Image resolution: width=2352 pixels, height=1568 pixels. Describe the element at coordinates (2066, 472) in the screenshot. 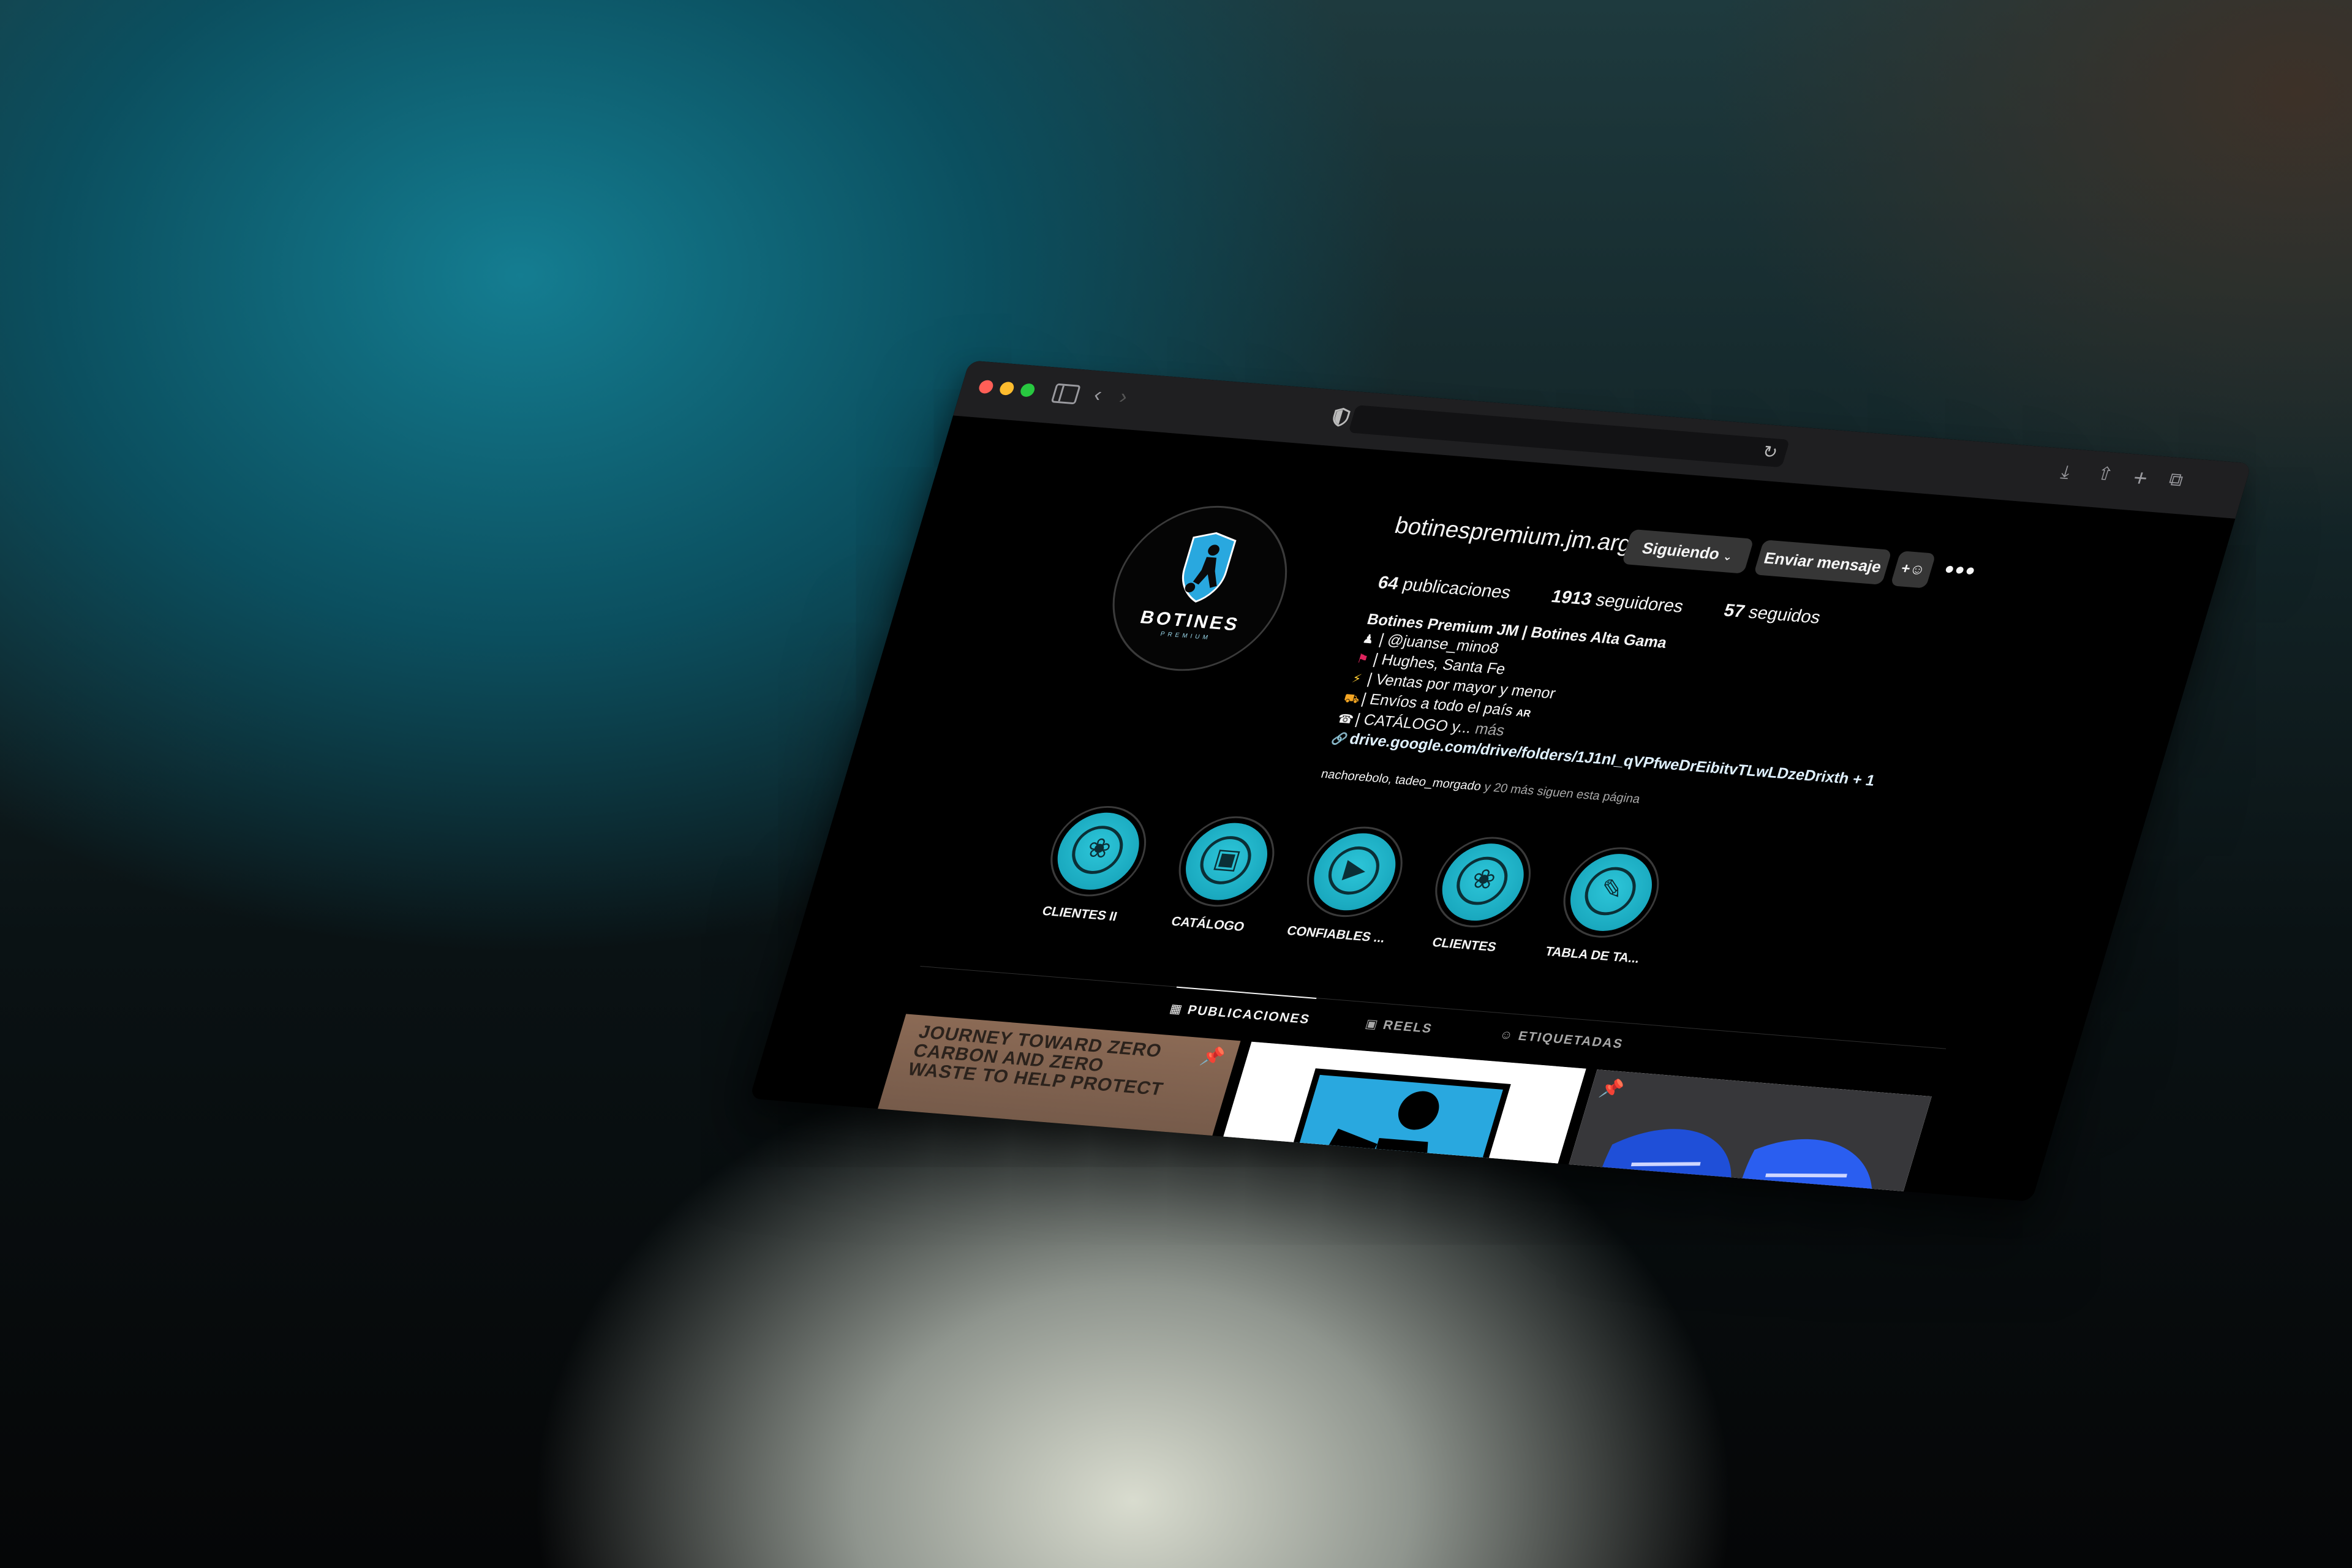

I see `download-icon: ⤓` at that location.